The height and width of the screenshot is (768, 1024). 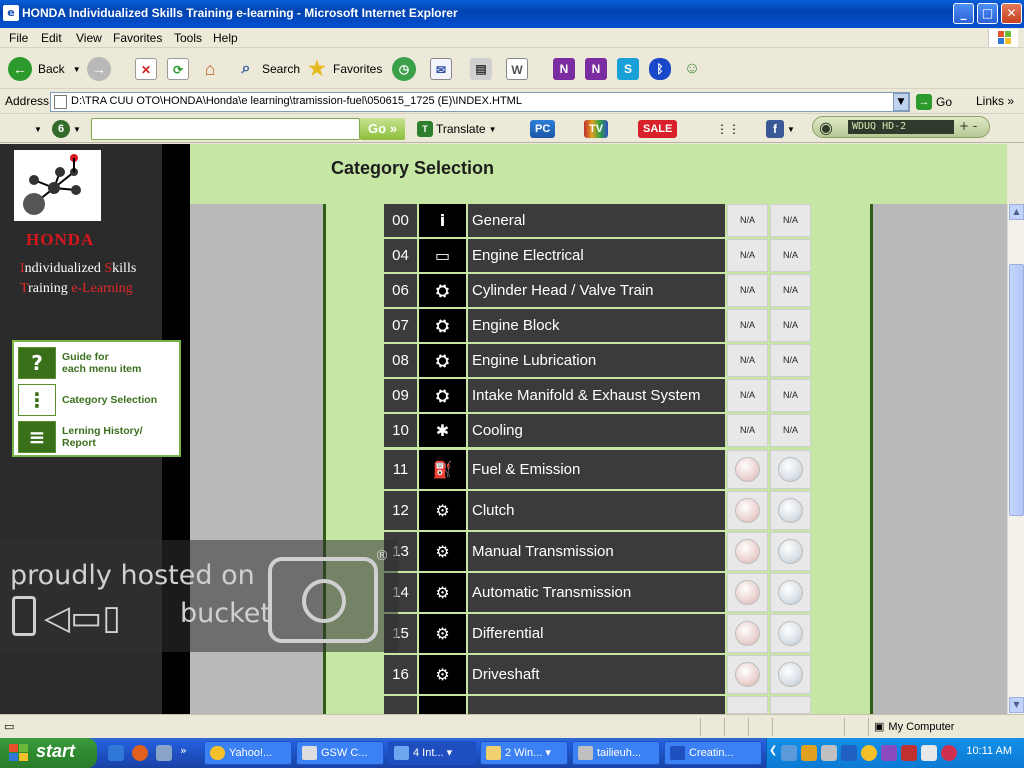 What do you see at coordinates (225, 129) in the screenshot?
I see `toolbar-search-input` at bounding box center [225, 129].